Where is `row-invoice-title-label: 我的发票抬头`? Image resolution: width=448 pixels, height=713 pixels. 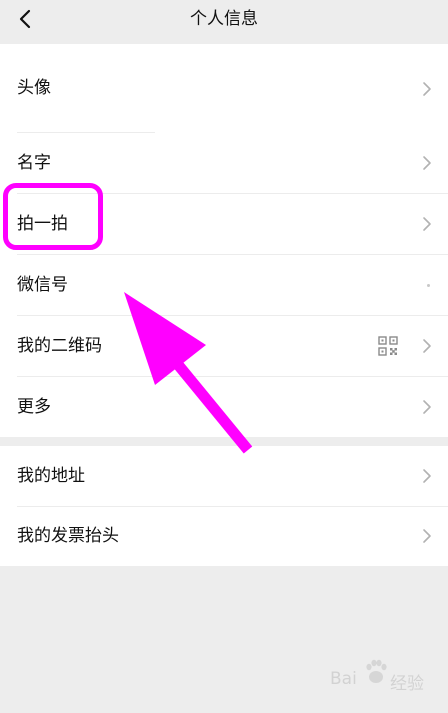
row-invoice-title-label: 我的发票抬头 is located at coordinates (68, 536).